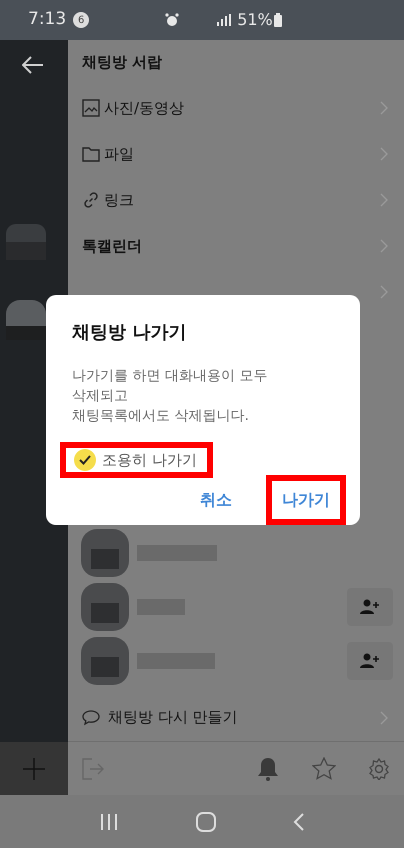  I want to click on dialog-title: 채팅방 나가기, so click(130, 333).